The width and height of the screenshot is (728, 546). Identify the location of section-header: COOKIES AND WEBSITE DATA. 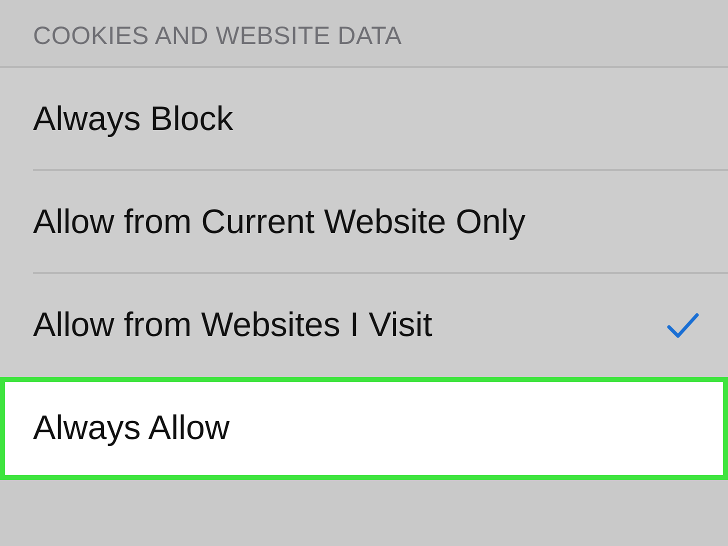
(217, 36).